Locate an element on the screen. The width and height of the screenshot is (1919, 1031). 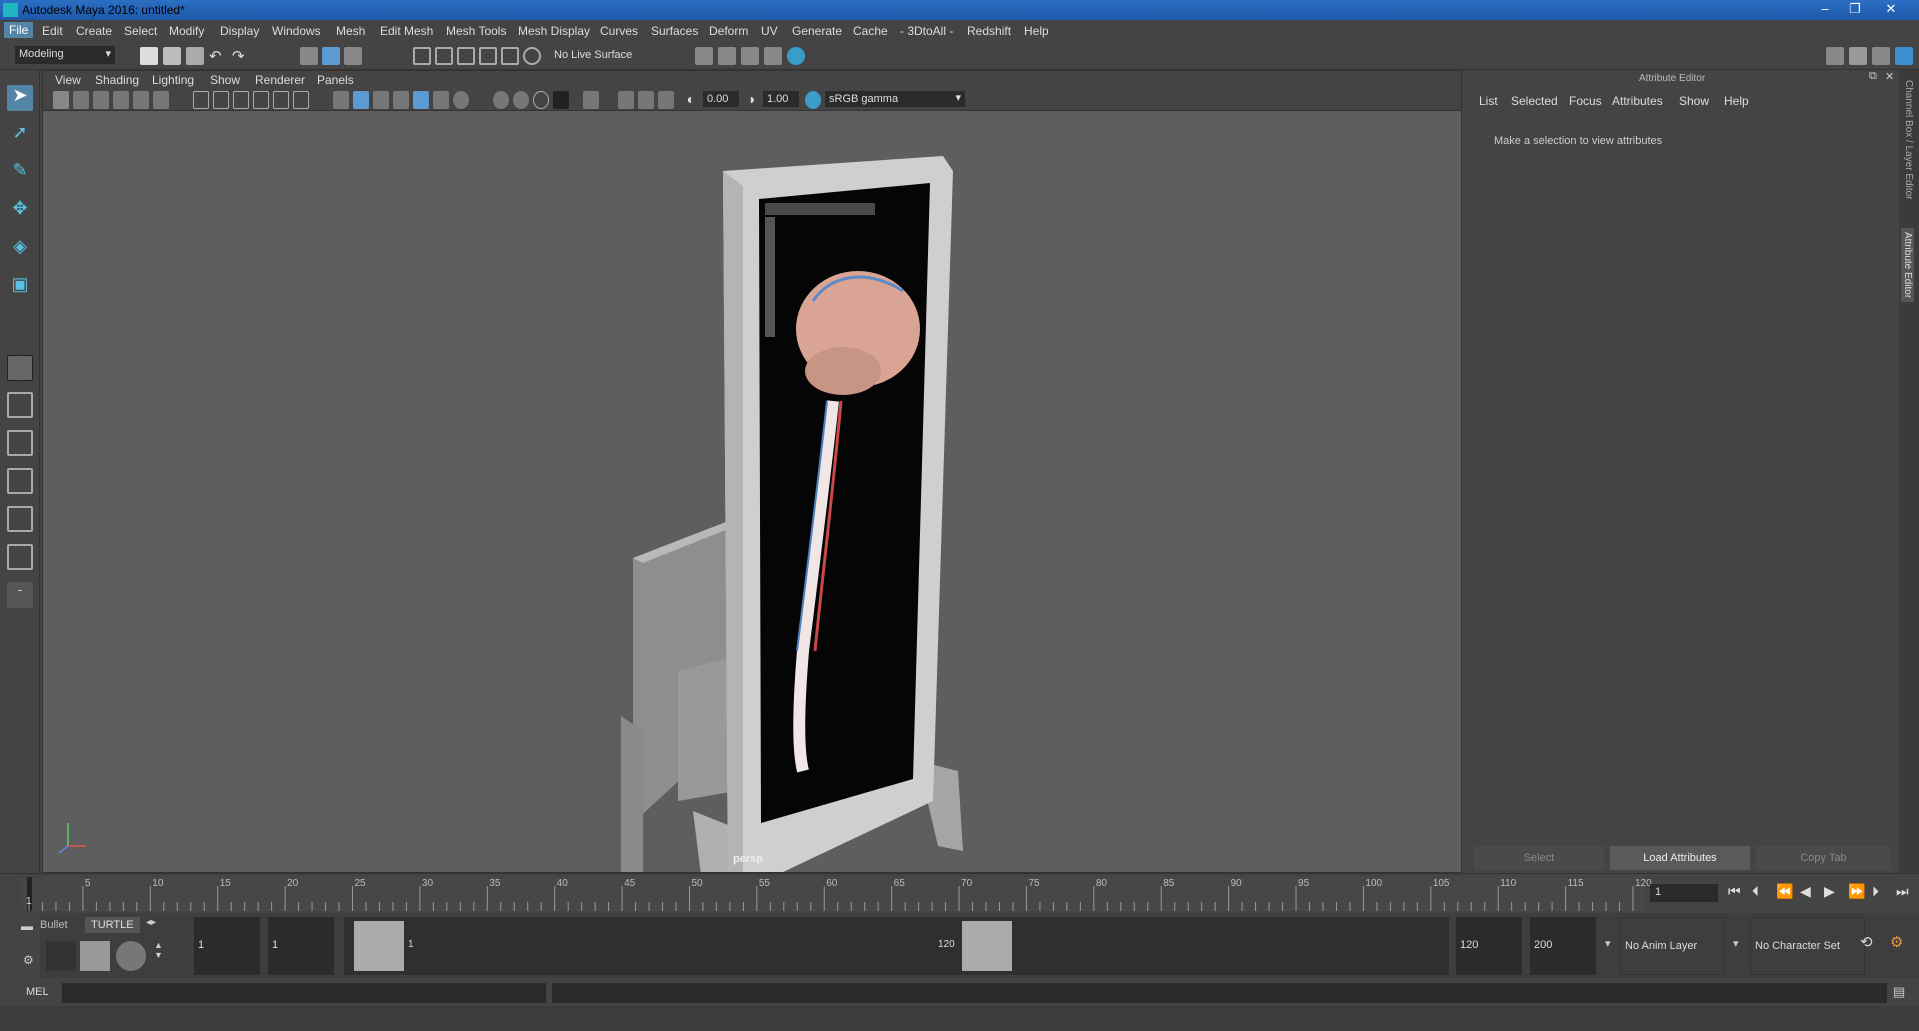
image-plane-icon is located at coordinates (121, 100).